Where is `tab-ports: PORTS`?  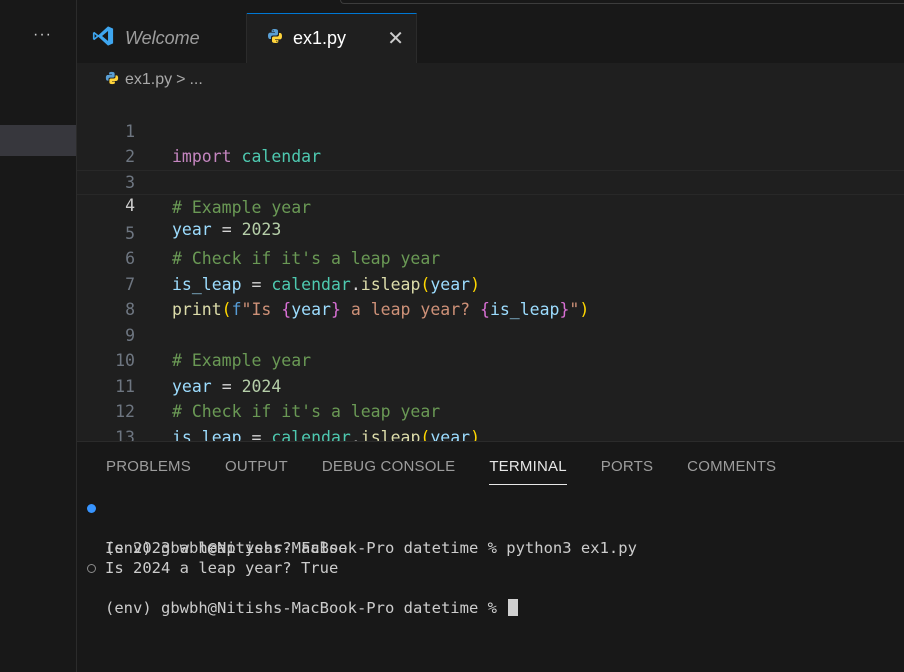 tab-ports: PORTS is located at coordinates (627, 470).